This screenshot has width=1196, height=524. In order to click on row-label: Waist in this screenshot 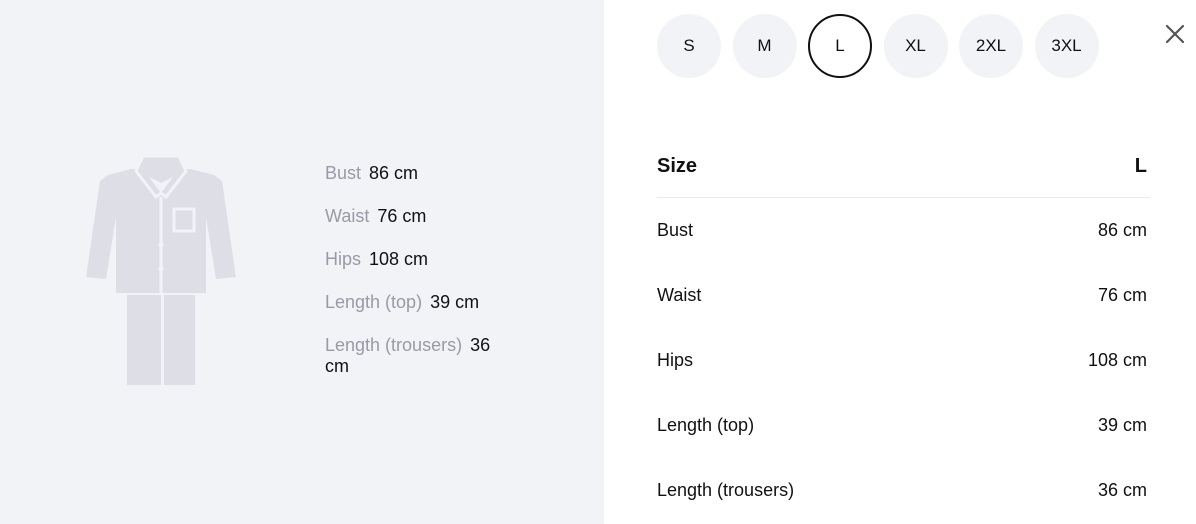, I will do `click(679, 295)`.